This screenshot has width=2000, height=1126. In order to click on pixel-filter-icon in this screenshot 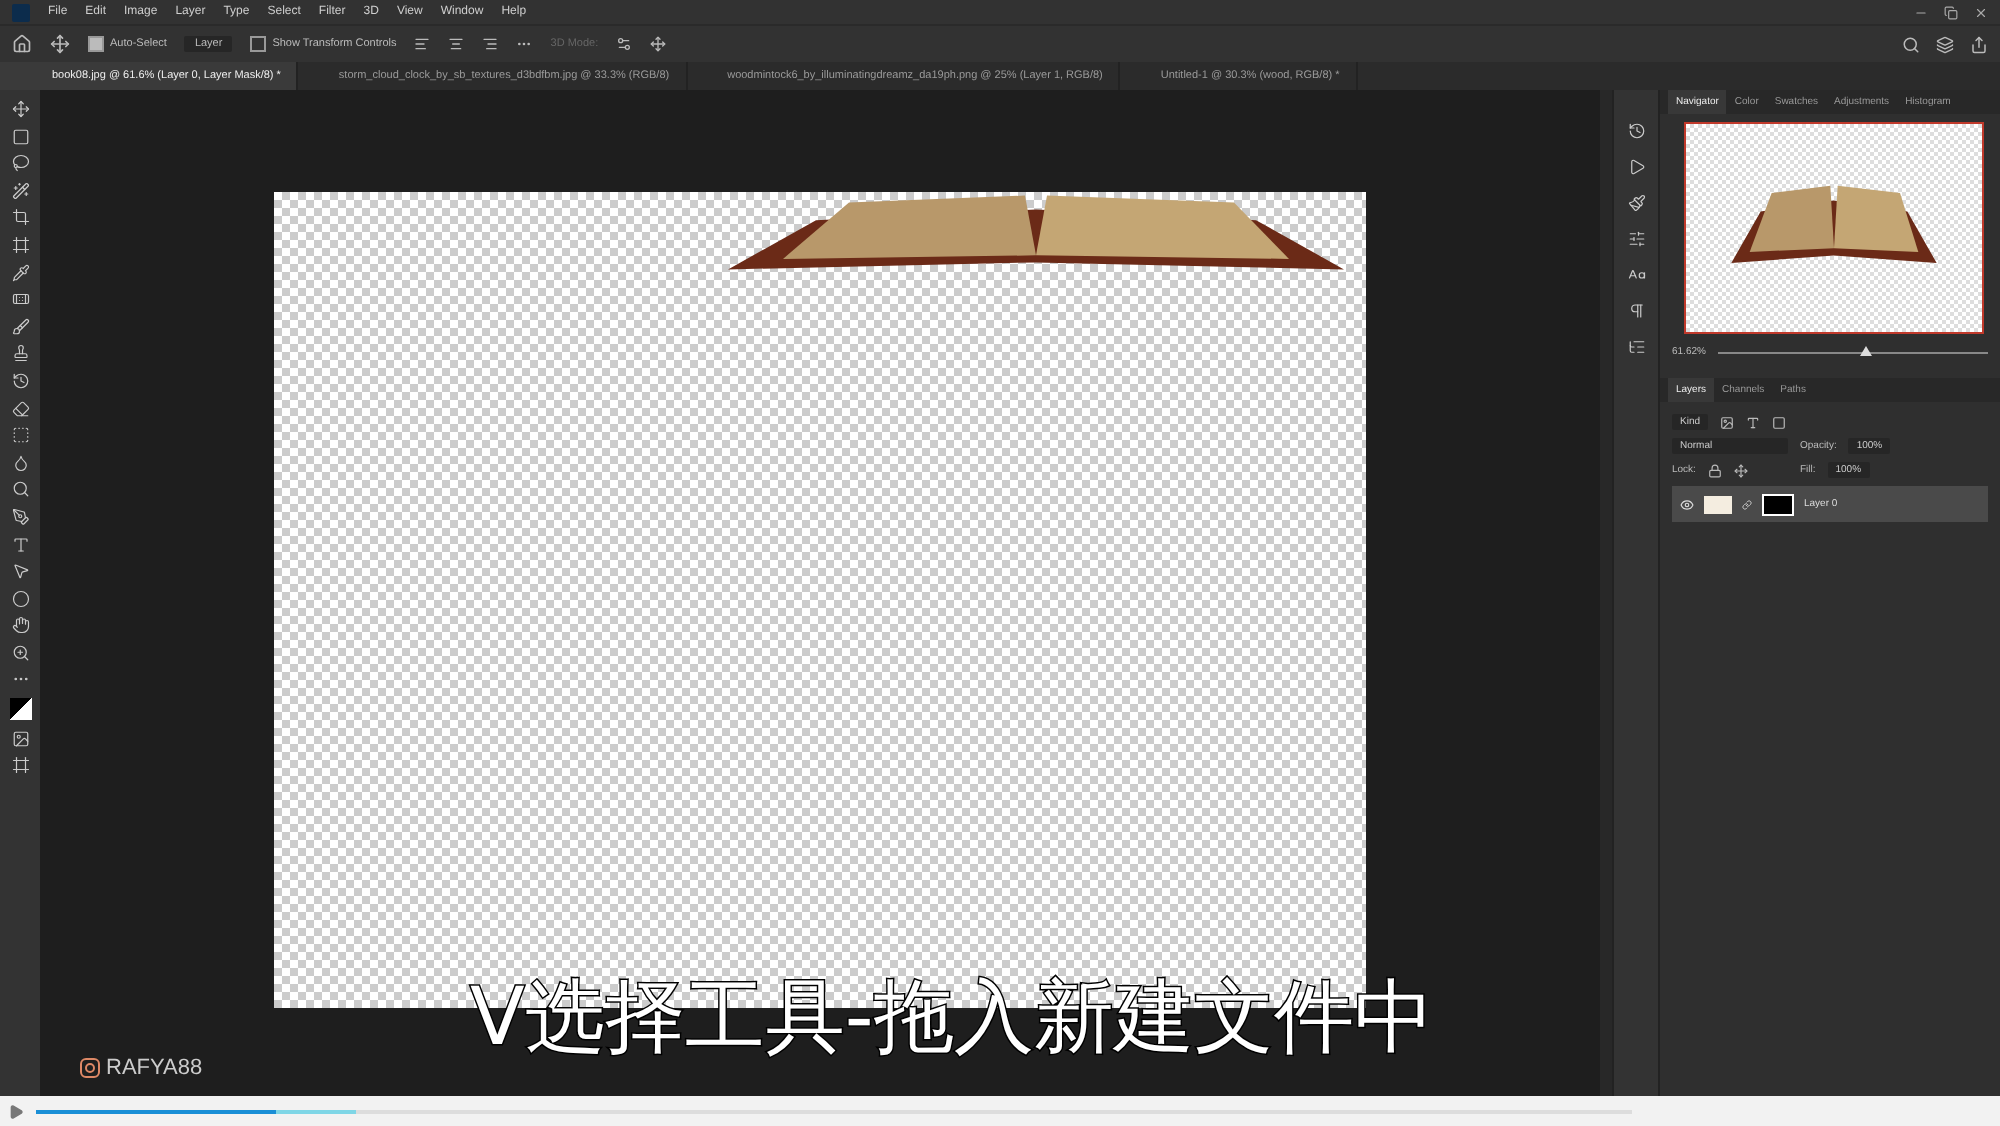, I will do `click(1727, 422)`.